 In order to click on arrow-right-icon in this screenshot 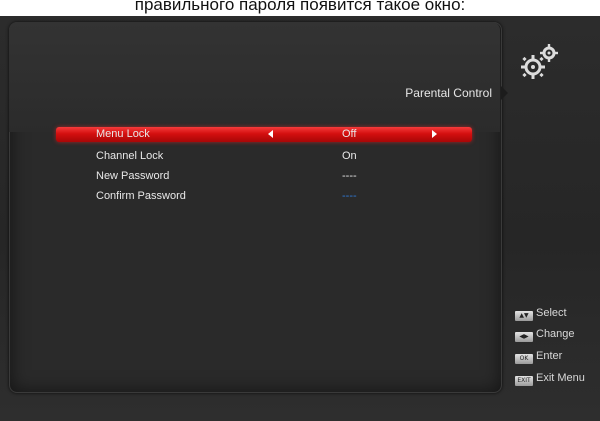, I will do `click(434, 134)`.